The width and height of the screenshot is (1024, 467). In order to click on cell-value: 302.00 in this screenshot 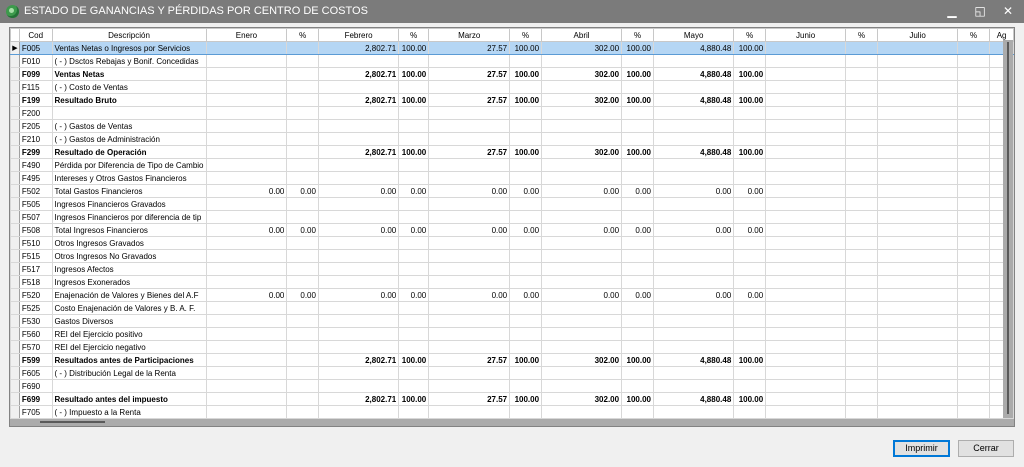, I will do `click(582, 152)`.